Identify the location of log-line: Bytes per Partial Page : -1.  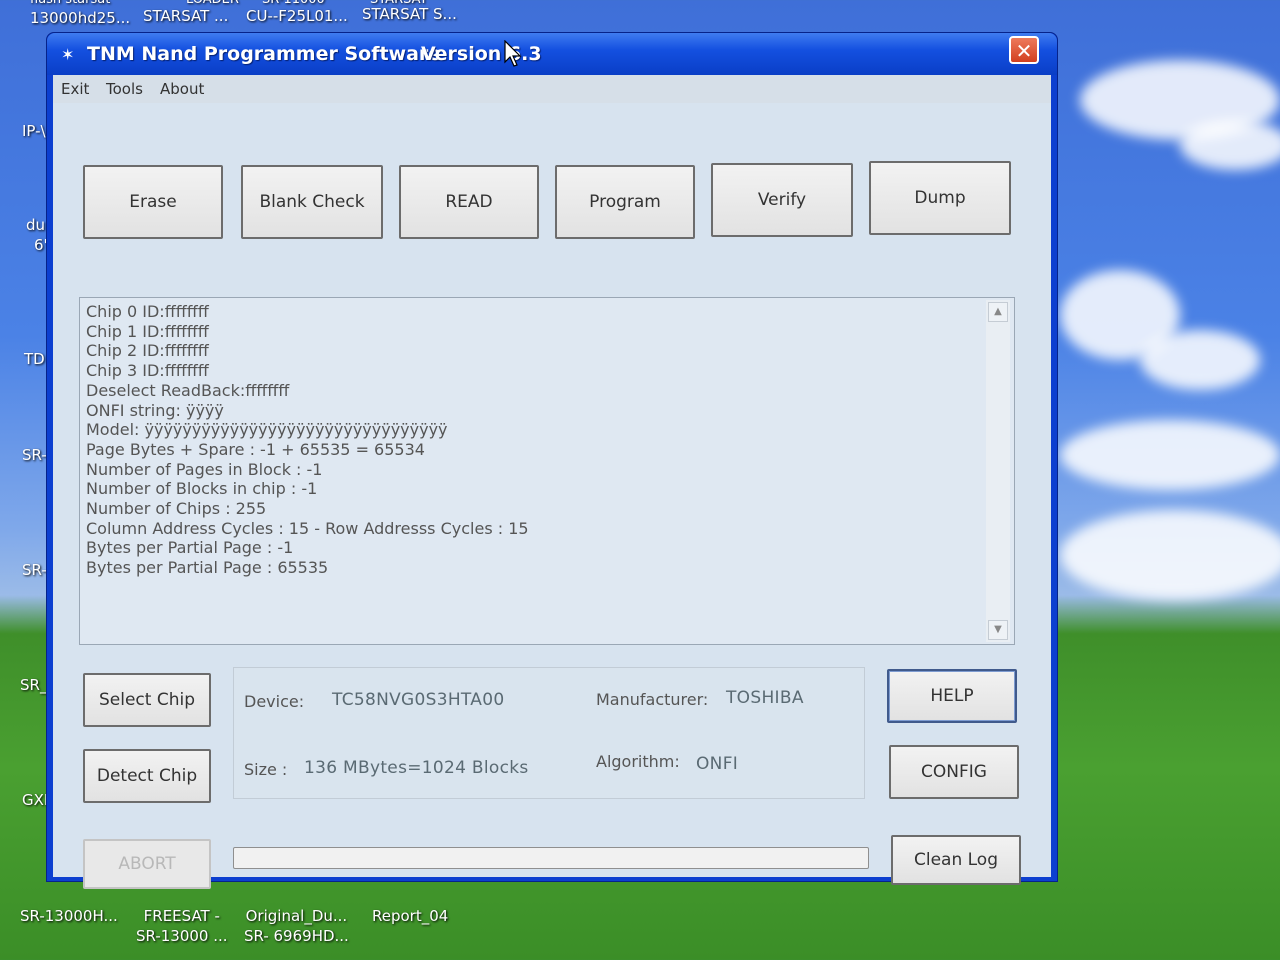
(190, 548).